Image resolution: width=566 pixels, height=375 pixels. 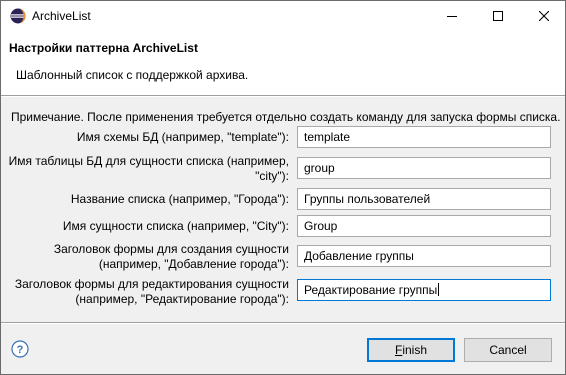 What do you see at coordinates (132, 75) in the screenshot?
I see `header-description: Шаблонный список с поддержкой архива.` at bounding box center [132, 75].